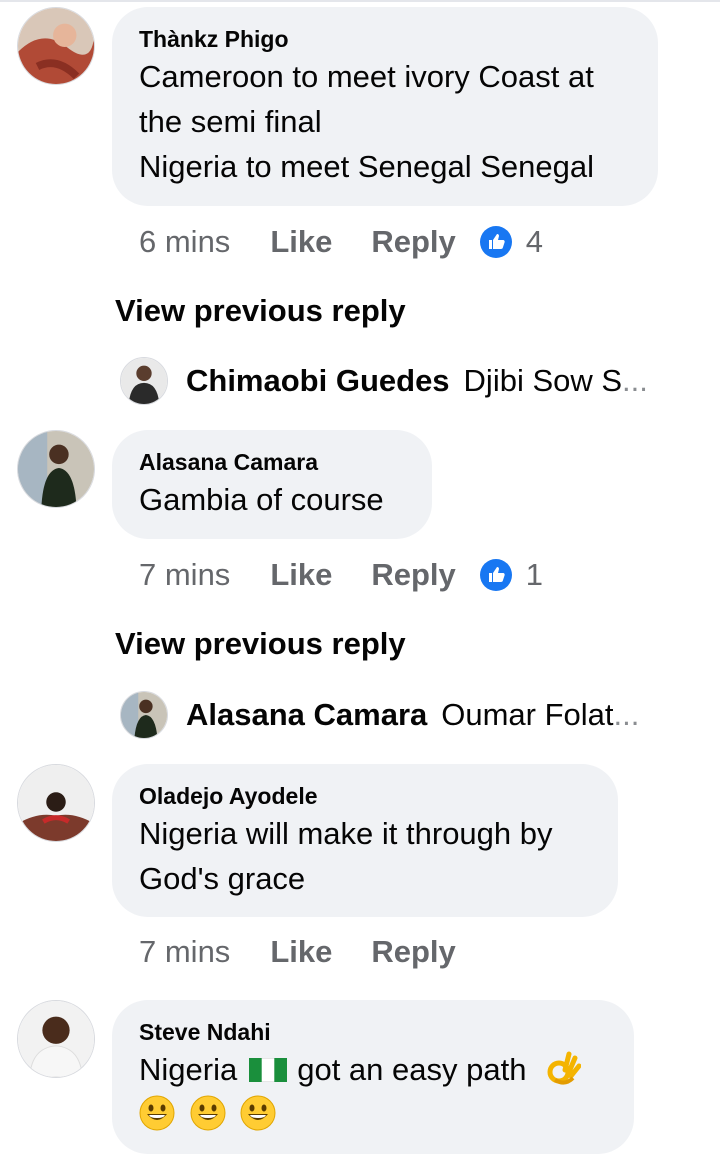 The width and height of the screenshot is (720, 1166). Describe the element at coordinates (366, 76) in the screenshot. I see `comment-text-line: Cameroon to meet ivory Coast at` at that location.